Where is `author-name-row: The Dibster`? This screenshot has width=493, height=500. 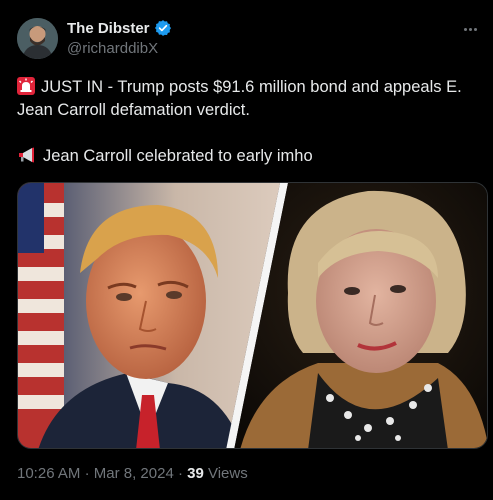
author-name-row: The Dibster is located at coordinates (119, 28).